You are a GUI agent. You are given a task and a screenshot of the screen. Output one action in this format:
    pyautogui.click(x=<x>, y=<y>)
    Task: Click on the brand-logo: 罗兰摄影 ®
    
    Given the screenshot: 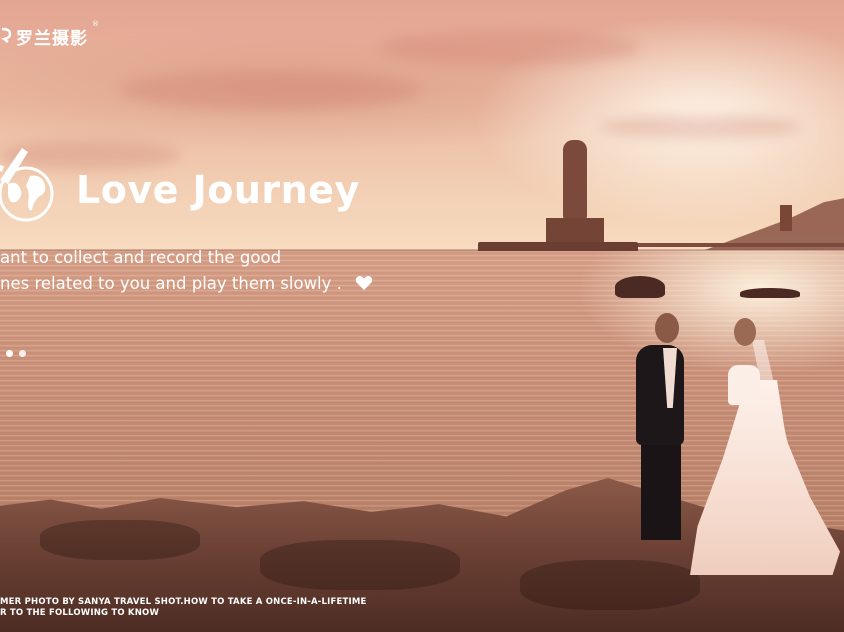 What is the action you would take?
    pyautogui.click(x=49, y=34)
    